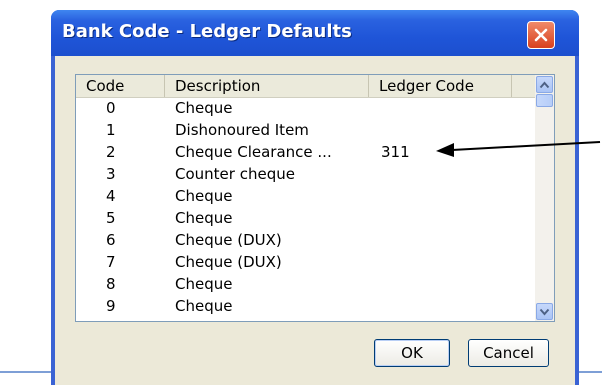  I want to click on cancel-button: Cancel, so click(508, 353).